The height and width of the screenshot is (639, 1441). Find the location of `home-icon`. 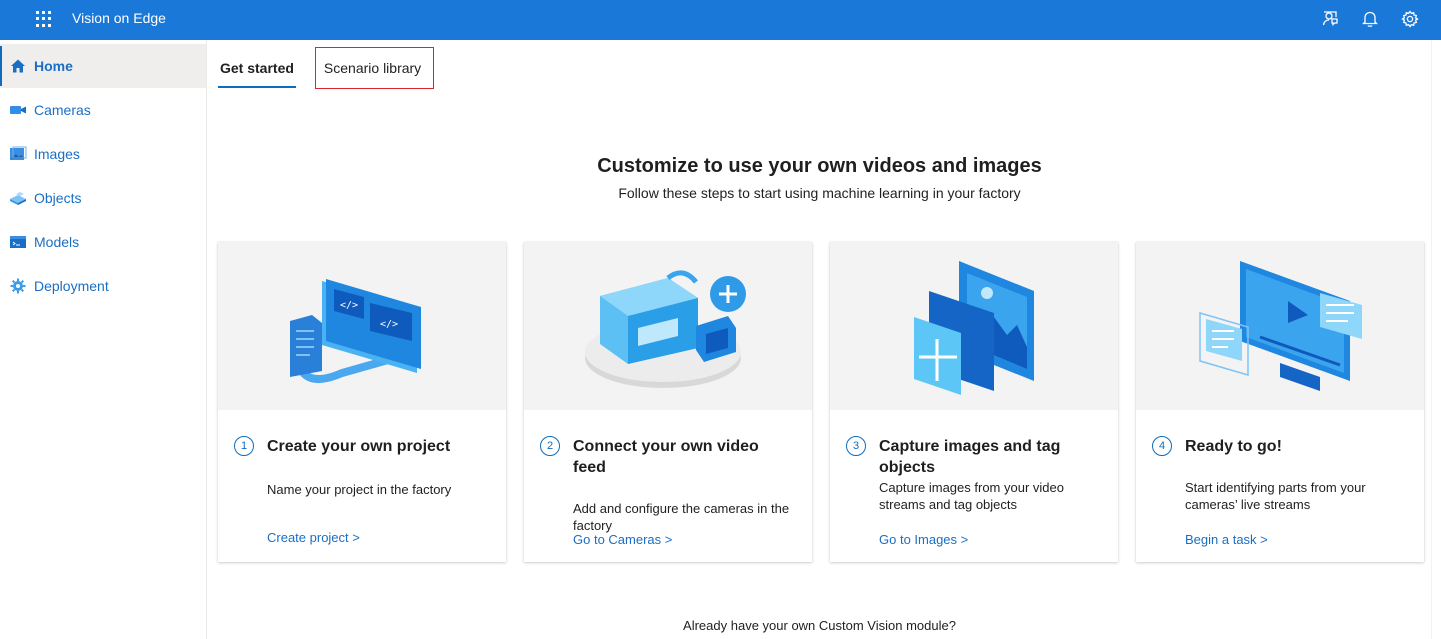

home-icon is located at coordinates (18, 66).